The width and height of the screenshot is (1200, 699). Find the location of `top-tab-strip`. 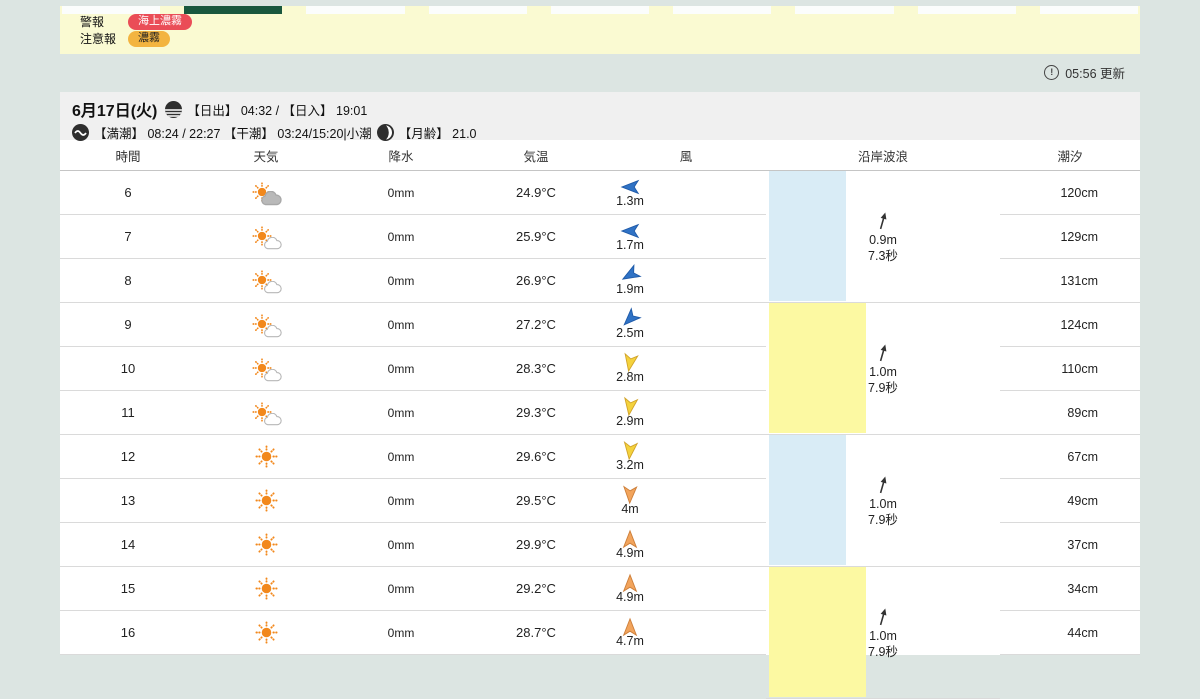

top-tab-strip is located at coordinates (600, 10).